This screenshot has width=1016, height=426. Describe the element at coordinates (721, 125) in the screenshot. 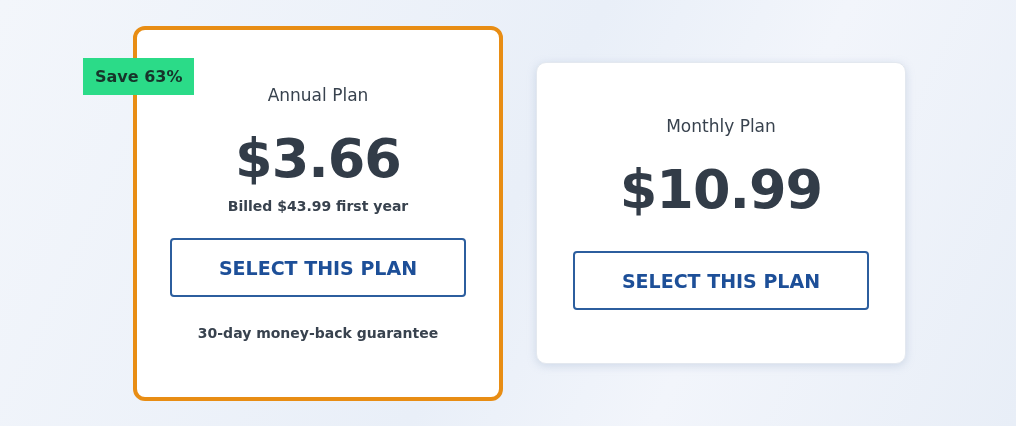

I see `plan-name: Monthly Plan` at that location.